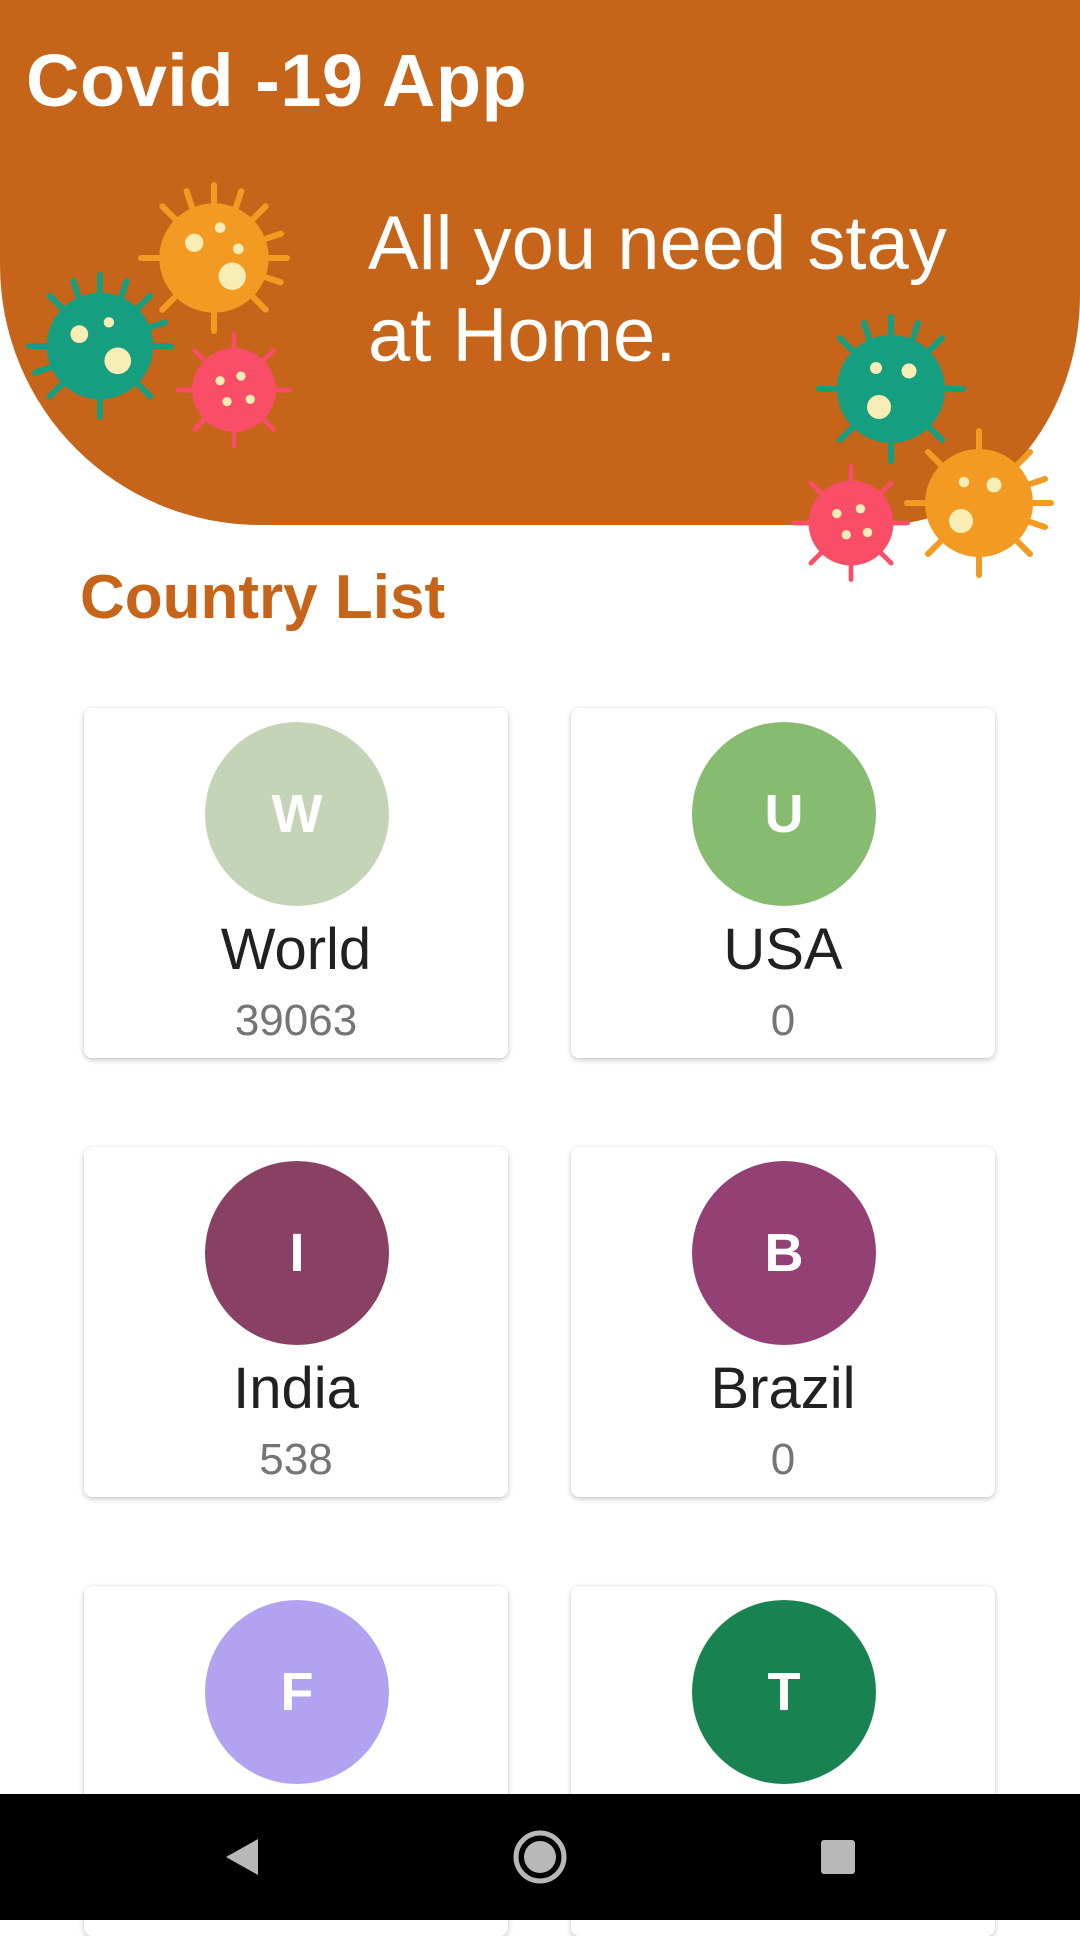 This screenshot has width=1080, height=1936. I want to click on nav-home-button, so click(540, 1857).